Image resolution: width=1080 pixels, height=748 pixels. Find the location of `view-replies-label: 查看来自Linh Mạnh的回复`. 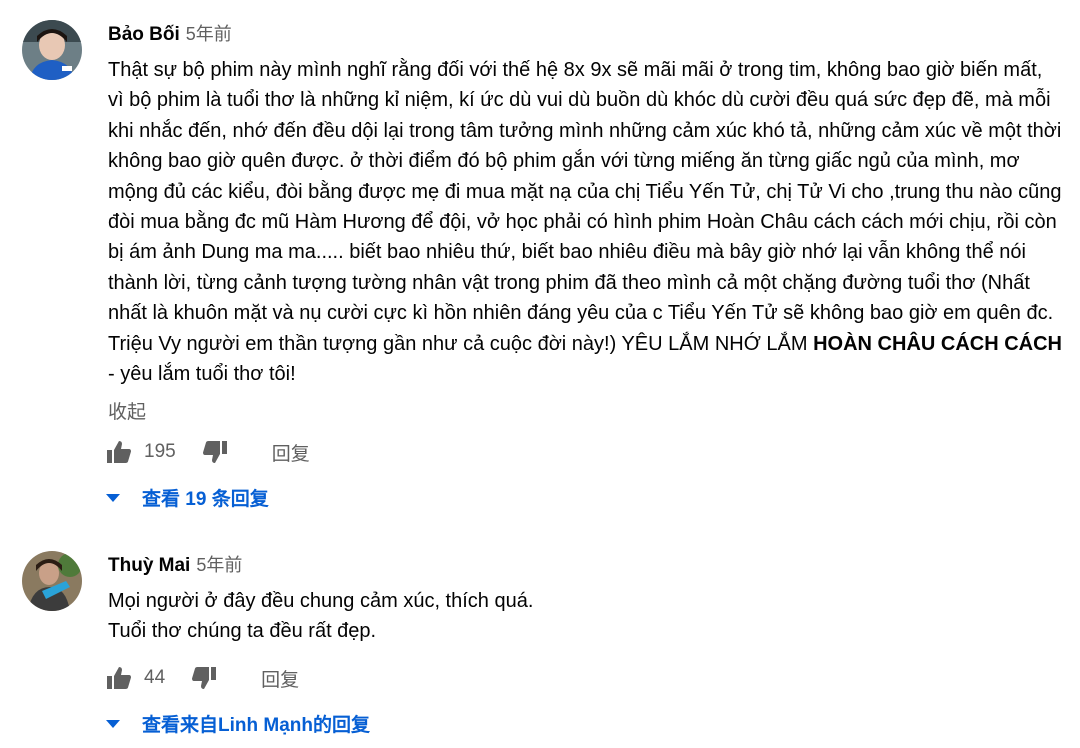

view-replies-label: 查看来自Linh Mạnh的回复 is located at coordinates (256, 725).